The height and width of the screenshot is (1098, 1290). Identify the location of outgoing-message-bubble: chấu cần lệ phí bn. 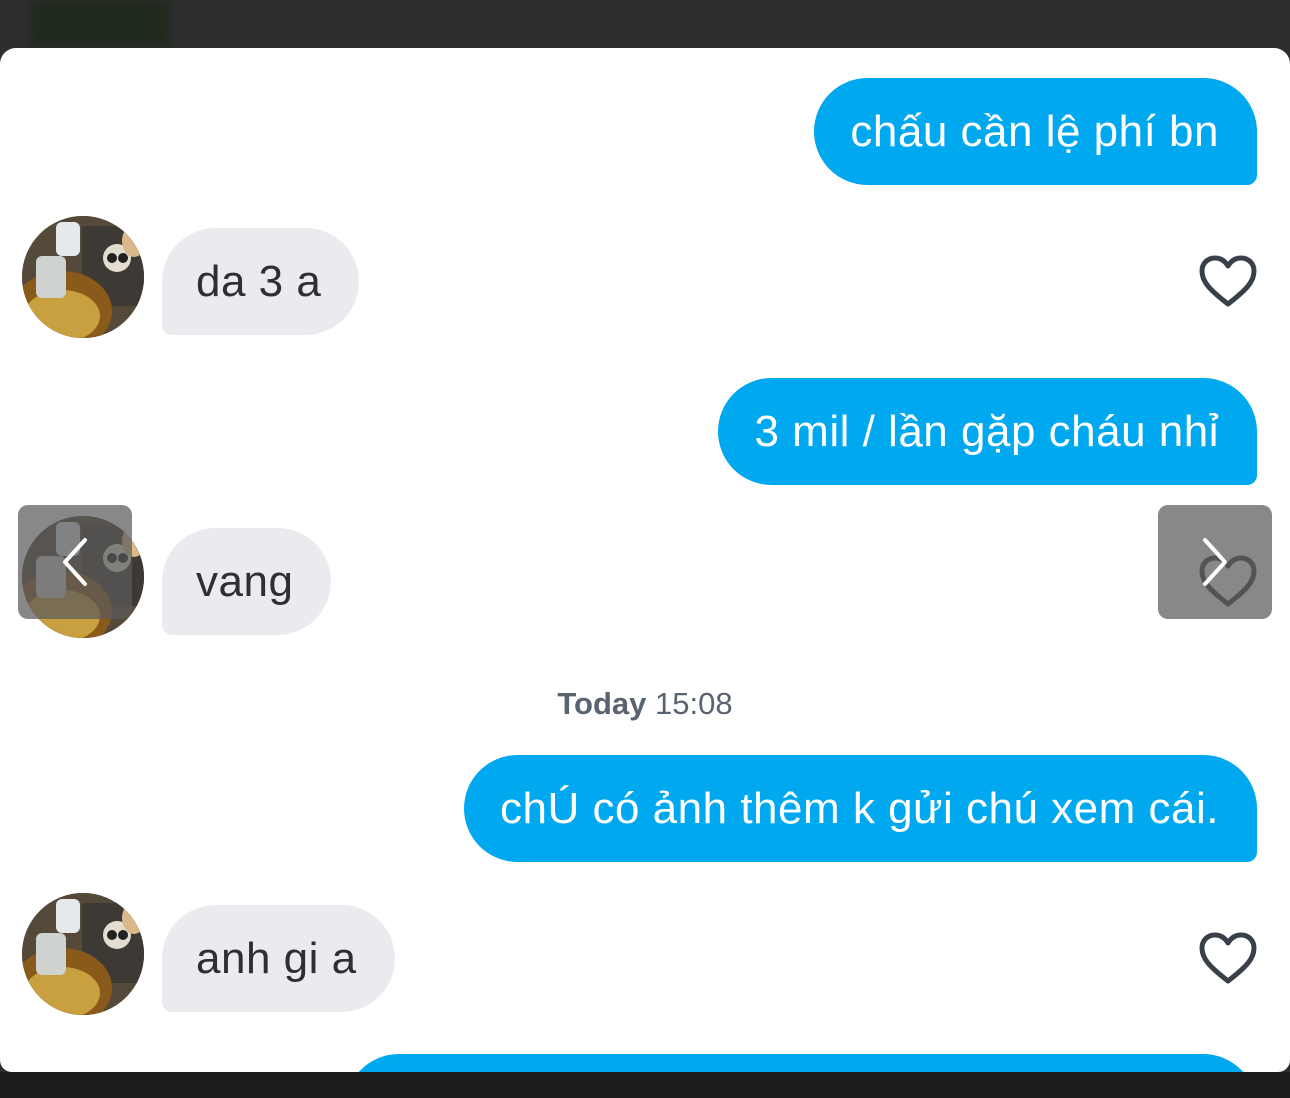
(1035, 131).